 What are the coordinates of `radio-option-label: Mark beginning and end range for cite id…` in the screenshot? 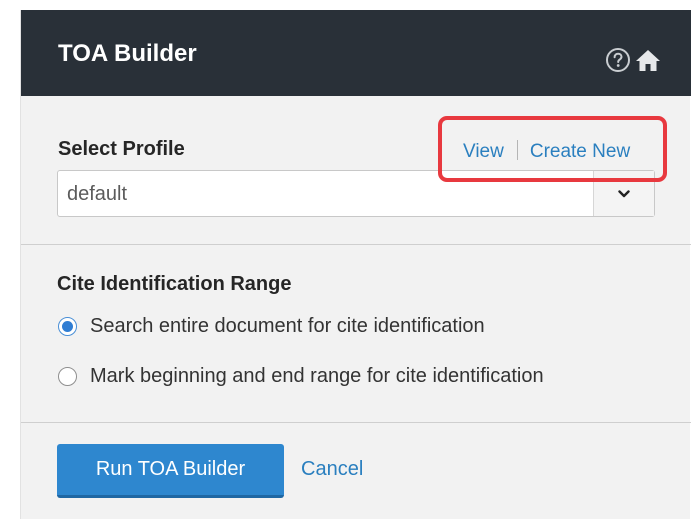 It's located at (317, 376).